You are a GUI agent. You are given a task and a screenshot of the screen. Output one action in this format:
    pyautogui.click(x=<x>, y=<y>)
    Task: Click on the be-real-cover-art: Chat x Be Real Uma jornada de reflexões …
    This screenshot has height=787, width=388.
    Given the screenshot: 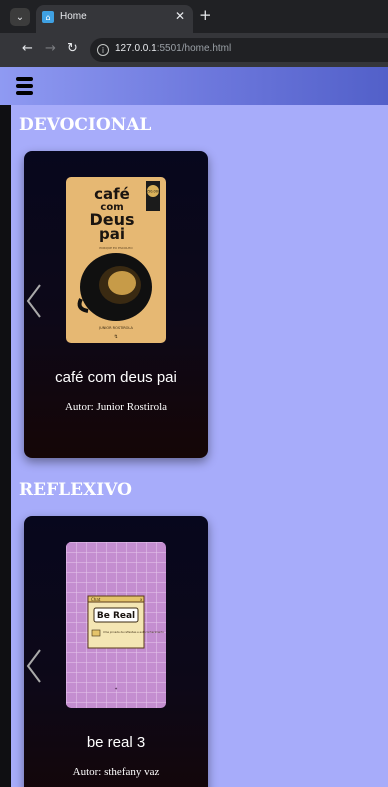 What is the action you would take?
    pyautogui.click(x=116, y=625)
    